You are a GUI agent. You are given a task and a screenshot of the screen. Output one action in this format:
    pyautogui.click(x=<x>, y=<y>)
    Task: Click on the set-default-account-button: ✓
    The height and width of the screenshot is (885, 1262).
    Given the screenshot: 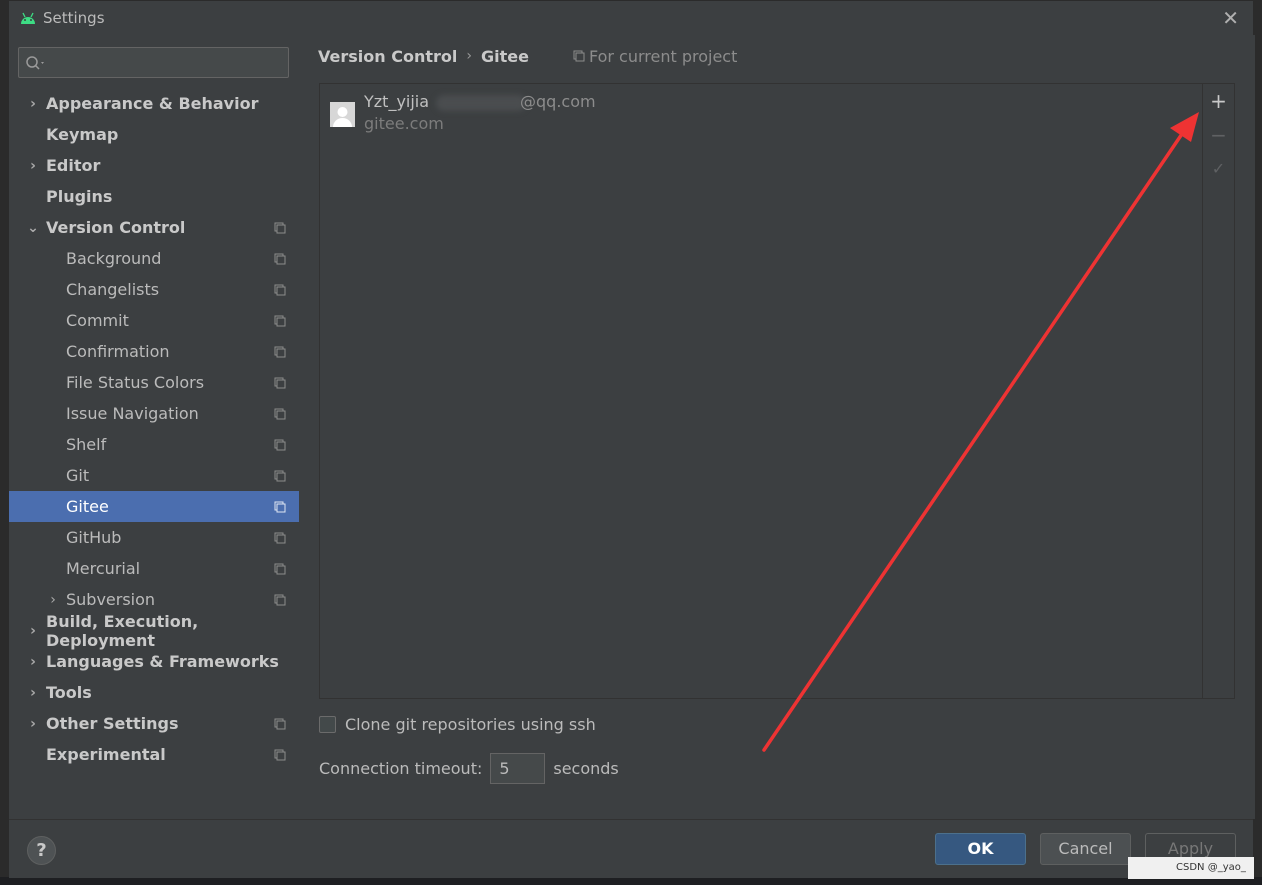 What is the action you would take?
    pyautogui.click(x=1218, y=169)
    